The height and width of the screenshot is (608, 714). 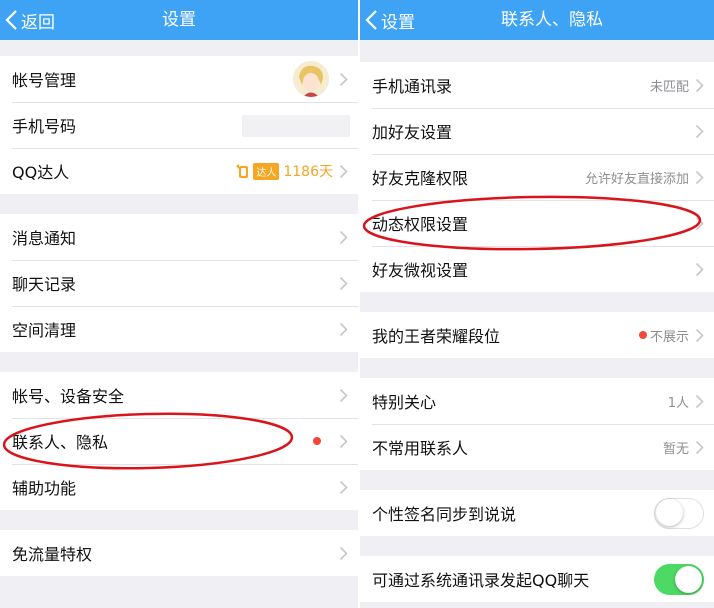 I want to click on item-label: 帐号管理, so click(x=44, y=80).